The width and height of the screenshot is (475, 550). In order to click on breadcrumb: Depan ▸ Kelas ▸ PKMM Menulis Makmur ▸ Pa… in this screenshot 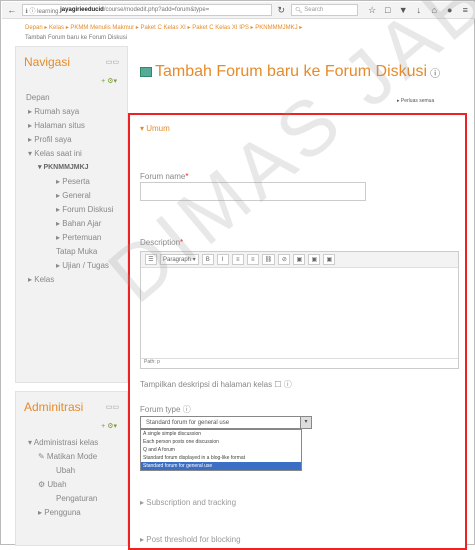, I will do `click(164, 33)`.